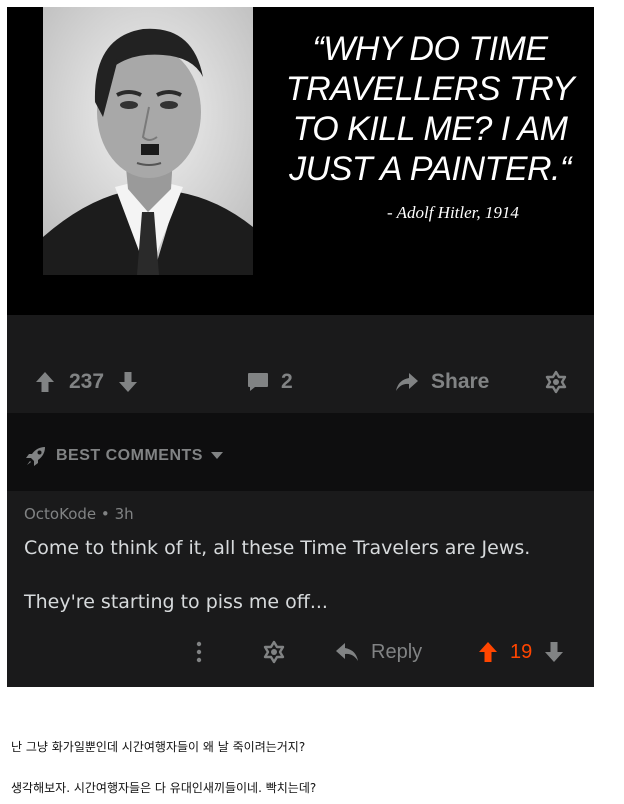  Describe the element at coordinates (216, 455) in the screenshot. I see `chevron-down-icon` at that location.